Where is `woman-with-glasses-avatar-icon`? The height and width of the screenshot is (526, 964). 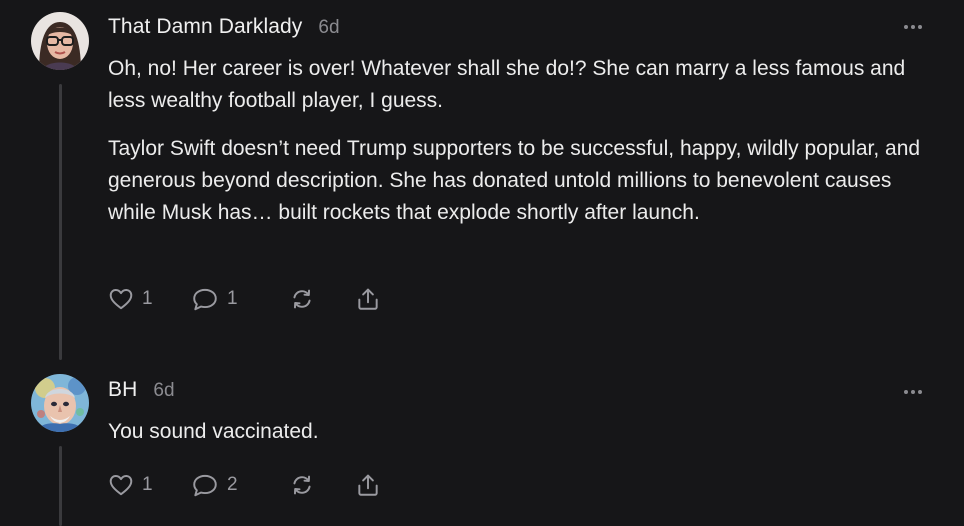 woman-with-glasses-avatar-icon is located at coordinates (60, 41).